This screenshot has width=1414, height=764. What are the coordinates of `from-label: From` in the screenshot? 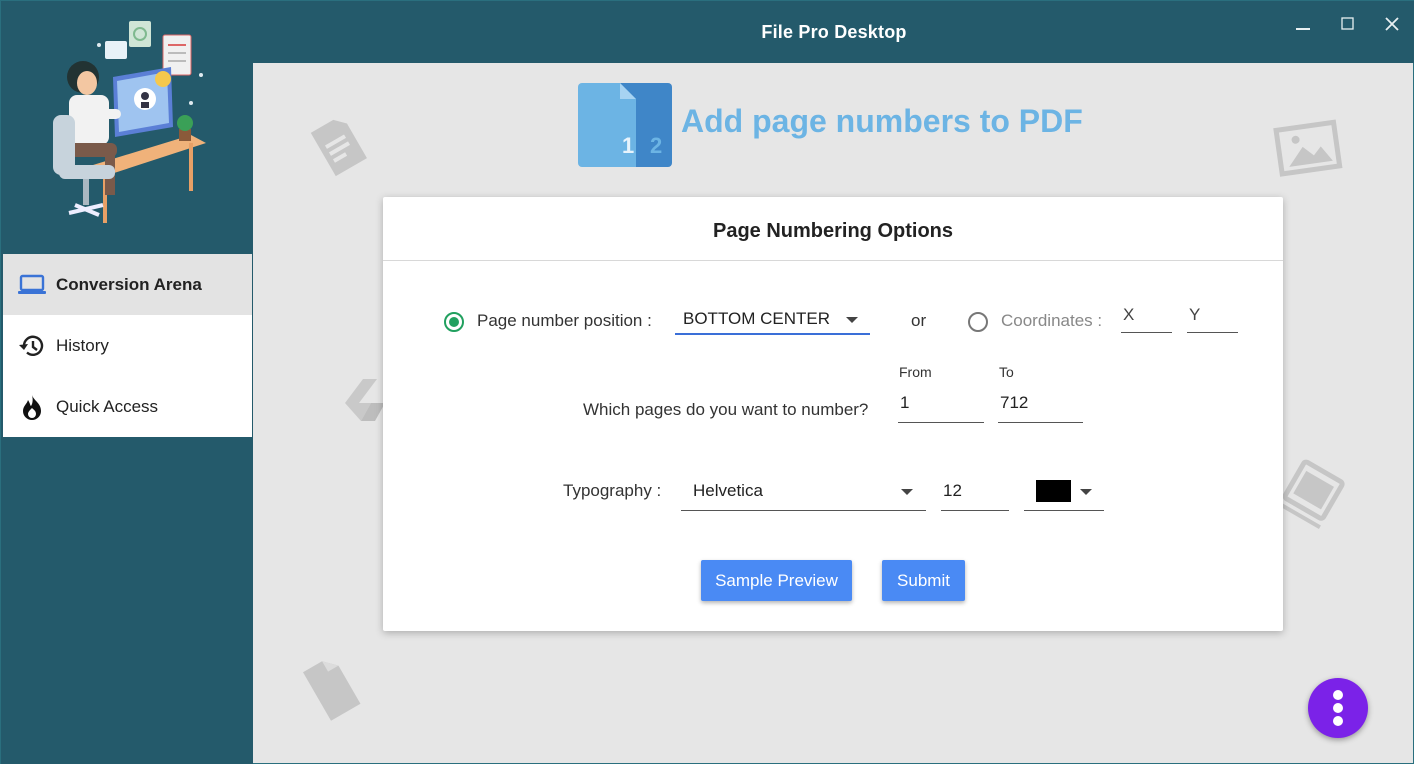 It's located at (915, 372).